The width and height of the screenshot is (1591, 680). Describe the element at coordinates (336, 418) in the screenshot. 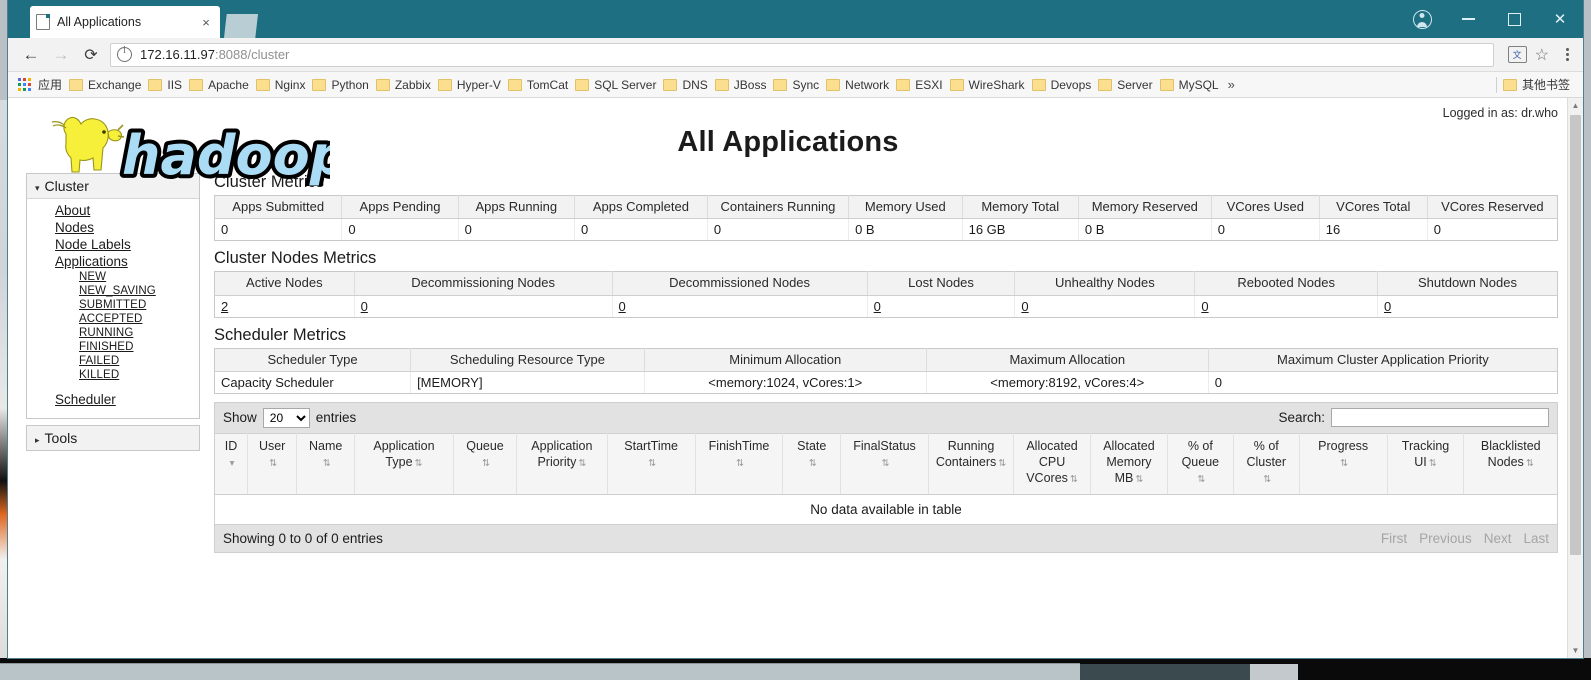

I see `entries-label: entries` at that location.